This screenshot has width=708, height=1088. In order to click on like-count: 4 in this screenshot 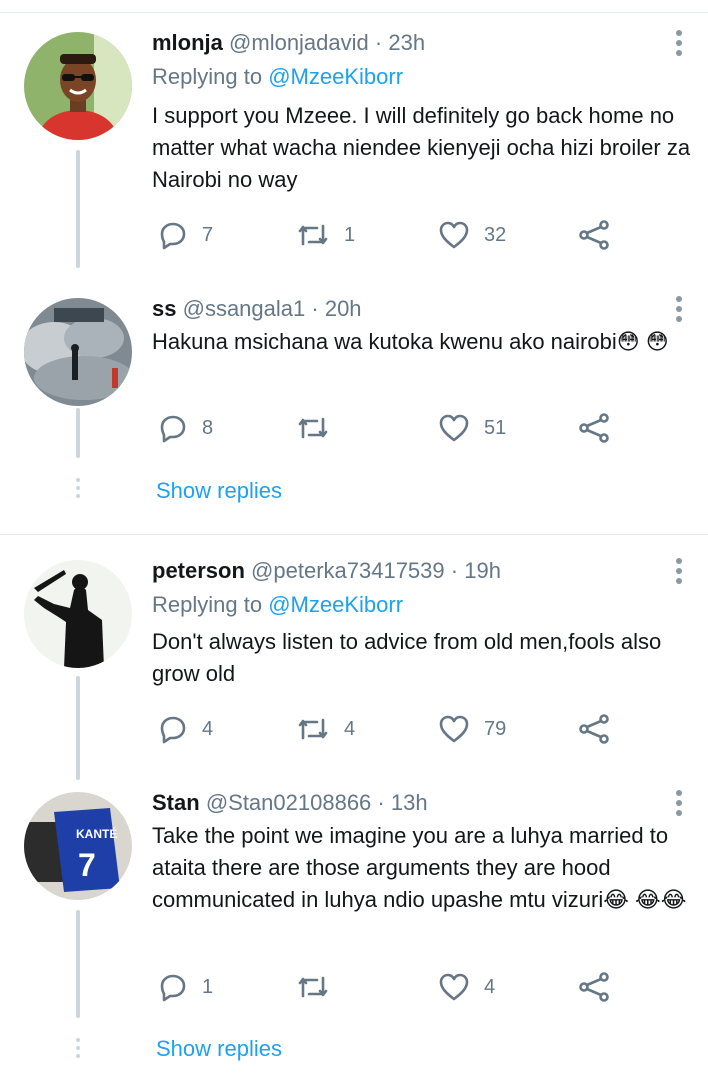, I will do `click(490, 986)`.